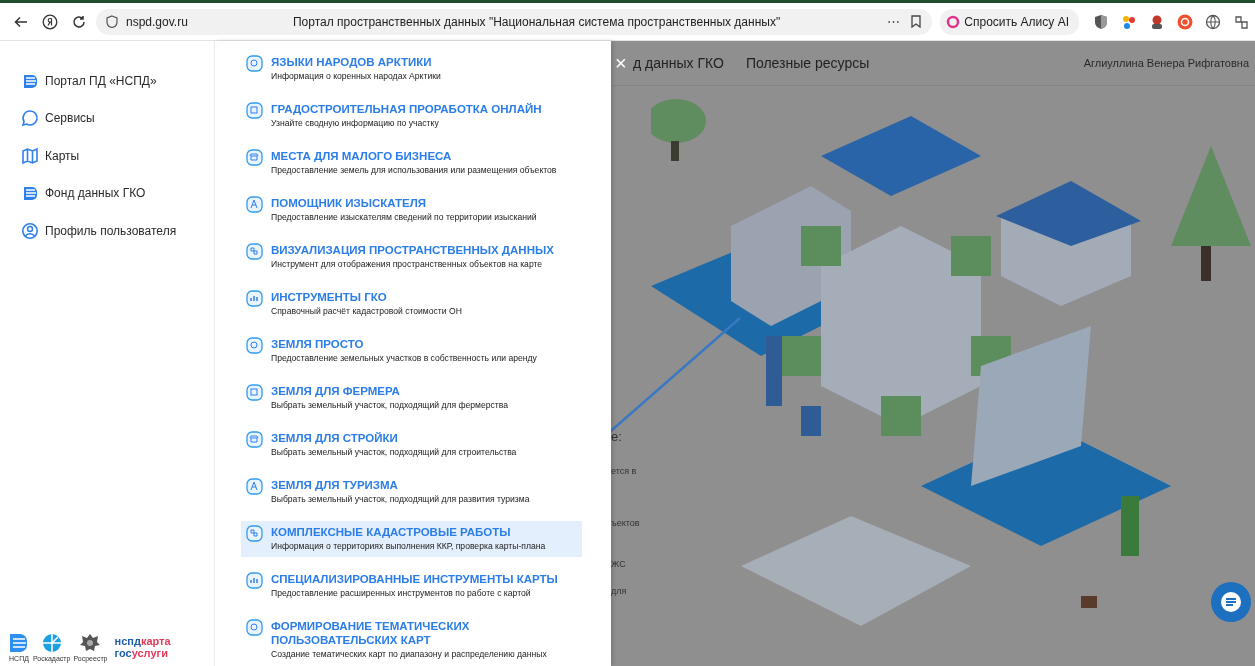  What do you see at coordinates (30, 118) in the screenshot?
I see `chat-bubble-icon` at bounding box center [30, 118].